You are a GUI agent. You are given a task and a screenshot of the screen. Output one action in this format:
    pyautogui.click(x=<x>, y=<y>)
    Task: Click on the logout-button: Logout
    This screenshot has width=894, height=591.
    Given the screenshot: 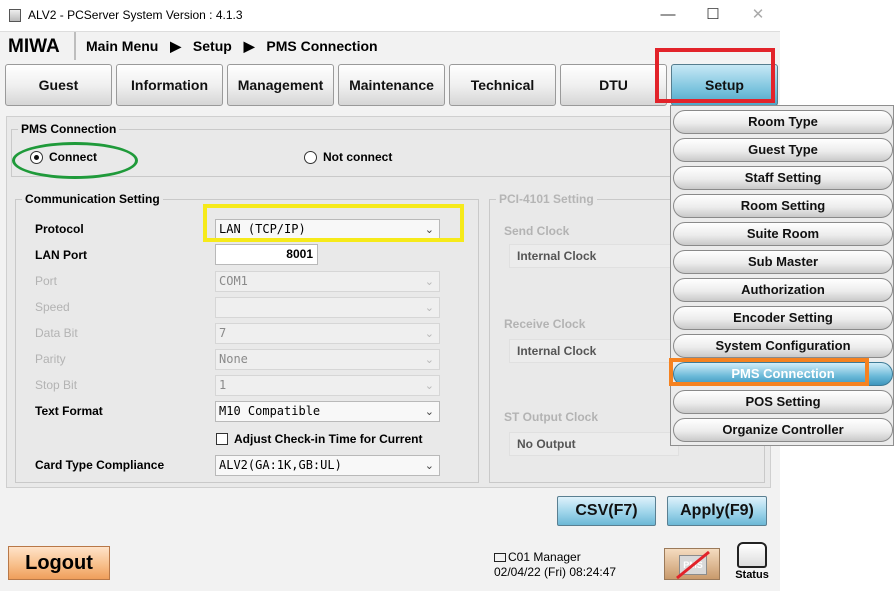 What is the action you would take?
    pyautogui.click(x=59, y=563)
    